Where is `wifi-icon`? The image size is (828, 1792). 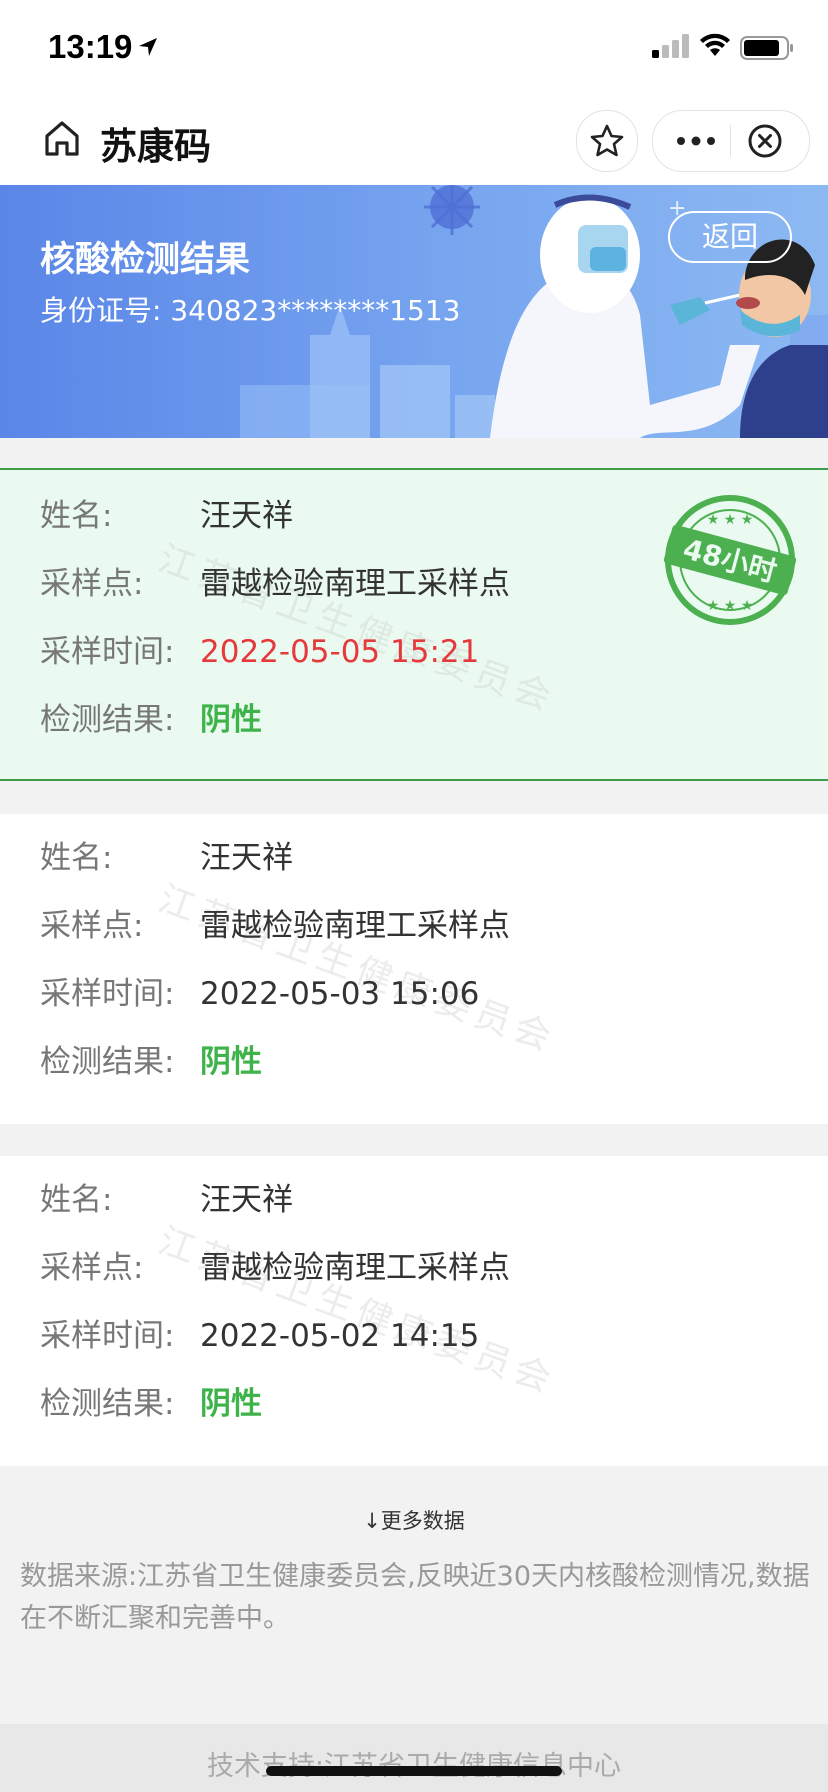 wifi-icon is located at coordinates (715, 44).